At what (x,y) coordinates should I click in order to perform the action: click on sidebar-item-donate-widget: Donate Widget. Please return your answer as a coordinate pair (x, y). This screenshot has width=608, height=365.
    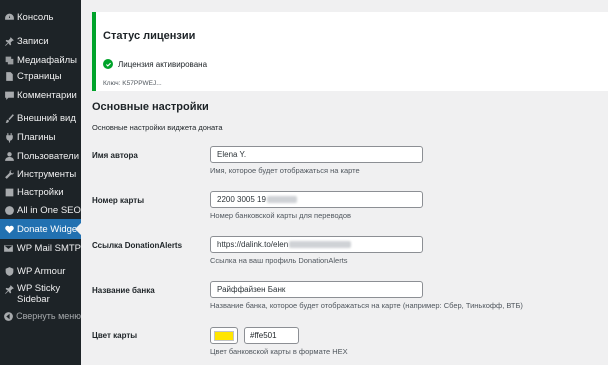
    Looking at the image, I should click on (40, 229).